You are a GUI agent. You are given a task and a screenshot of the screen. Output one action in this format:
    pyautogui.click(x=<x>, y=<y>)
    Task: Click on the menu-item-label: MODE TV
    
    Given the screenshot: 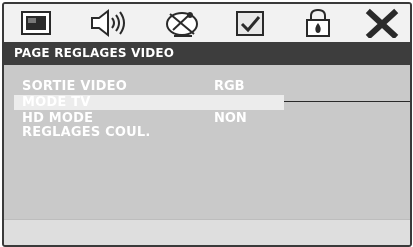 What is the action you would take?
    pyautogui.click(x=56, y=102)
    